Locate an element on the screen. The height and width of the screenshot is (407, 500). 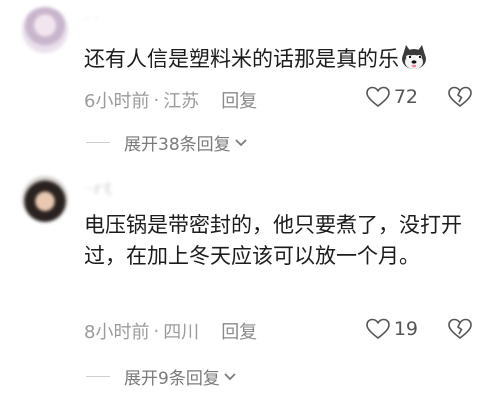
comment-text: 还有人信是塑料米的话那是真的乐 is located at coordinates (284, 59).